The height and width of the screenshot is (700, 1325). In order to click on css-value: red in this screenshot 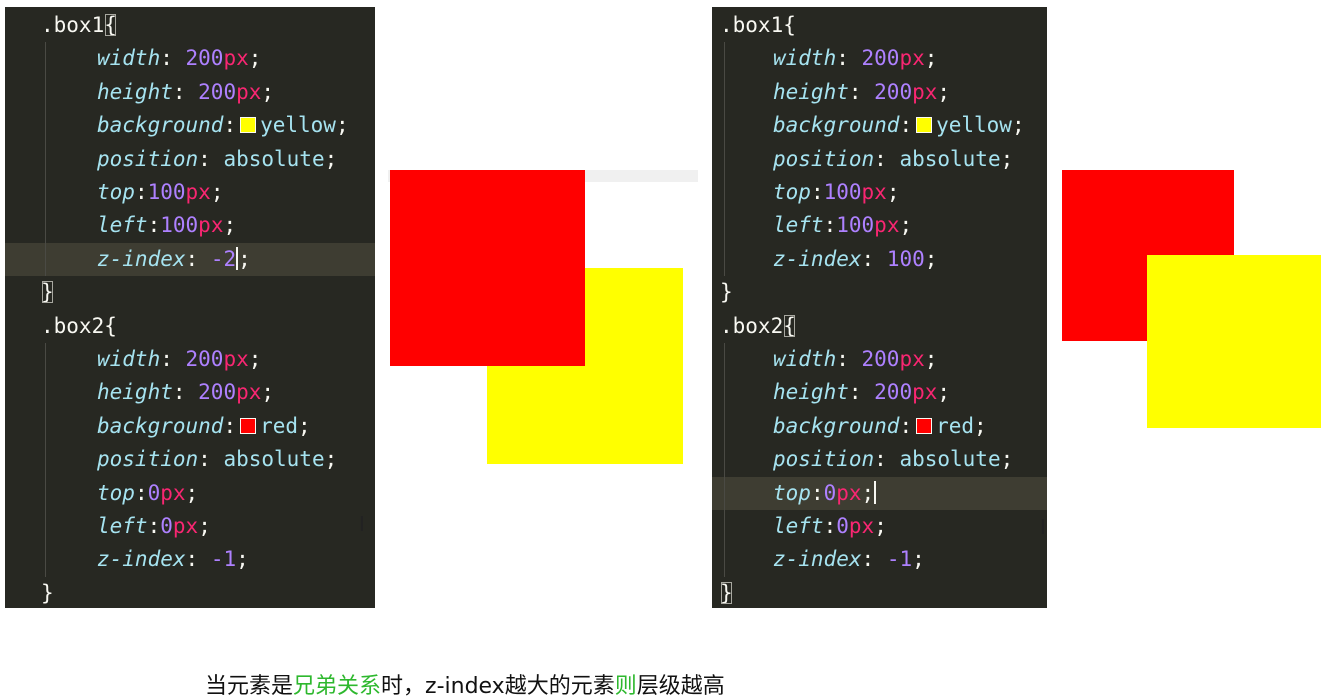, I will do `click(955, 425)`.